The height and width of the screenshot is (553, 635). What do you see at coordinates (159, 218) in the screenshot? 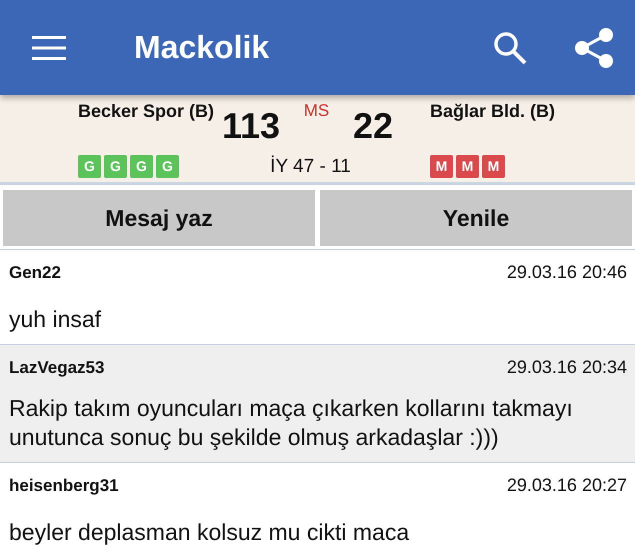
I see `action-button: Mesaj yaz` at bounding box center [159, 218].